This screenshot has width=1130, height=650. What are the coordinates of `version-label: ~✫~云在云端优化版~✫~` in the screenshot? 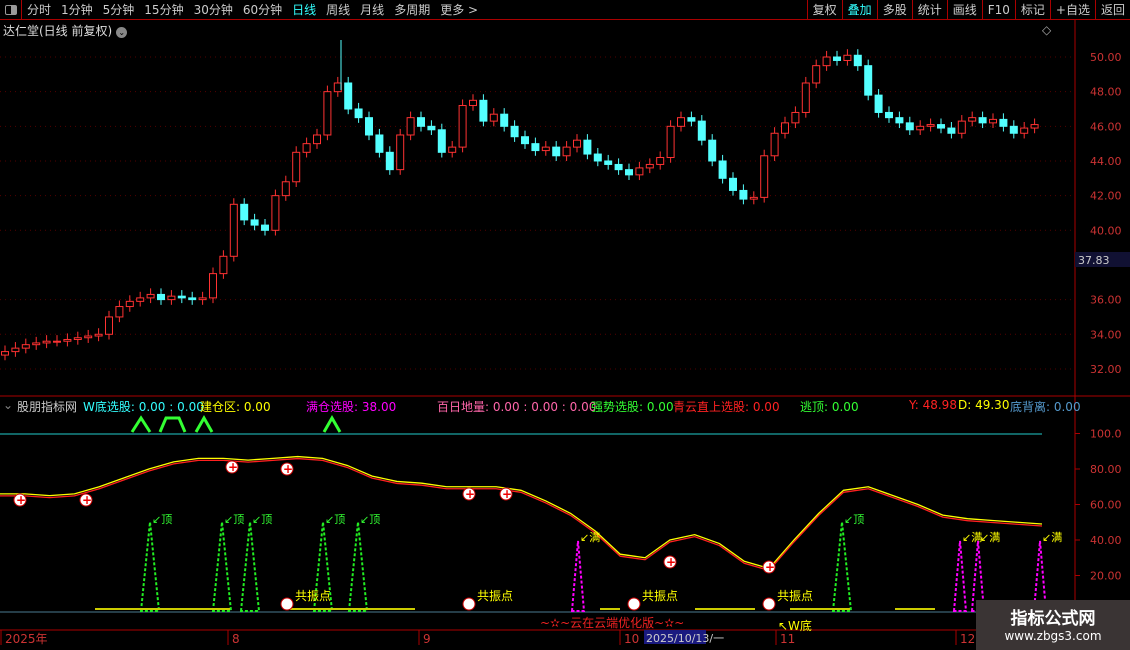 It's located at (612, 623).